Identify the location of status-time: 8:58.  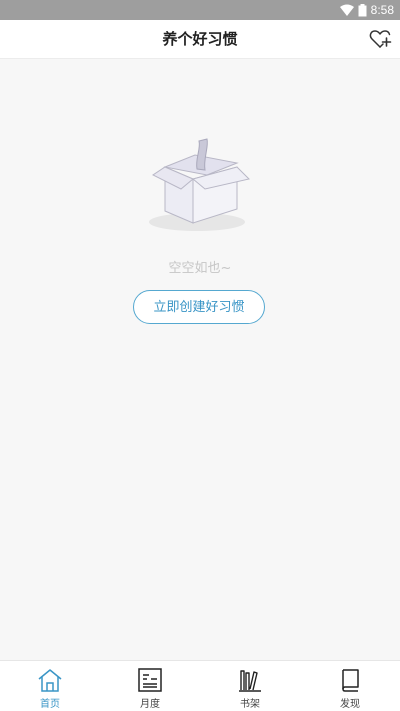
(382, 10).